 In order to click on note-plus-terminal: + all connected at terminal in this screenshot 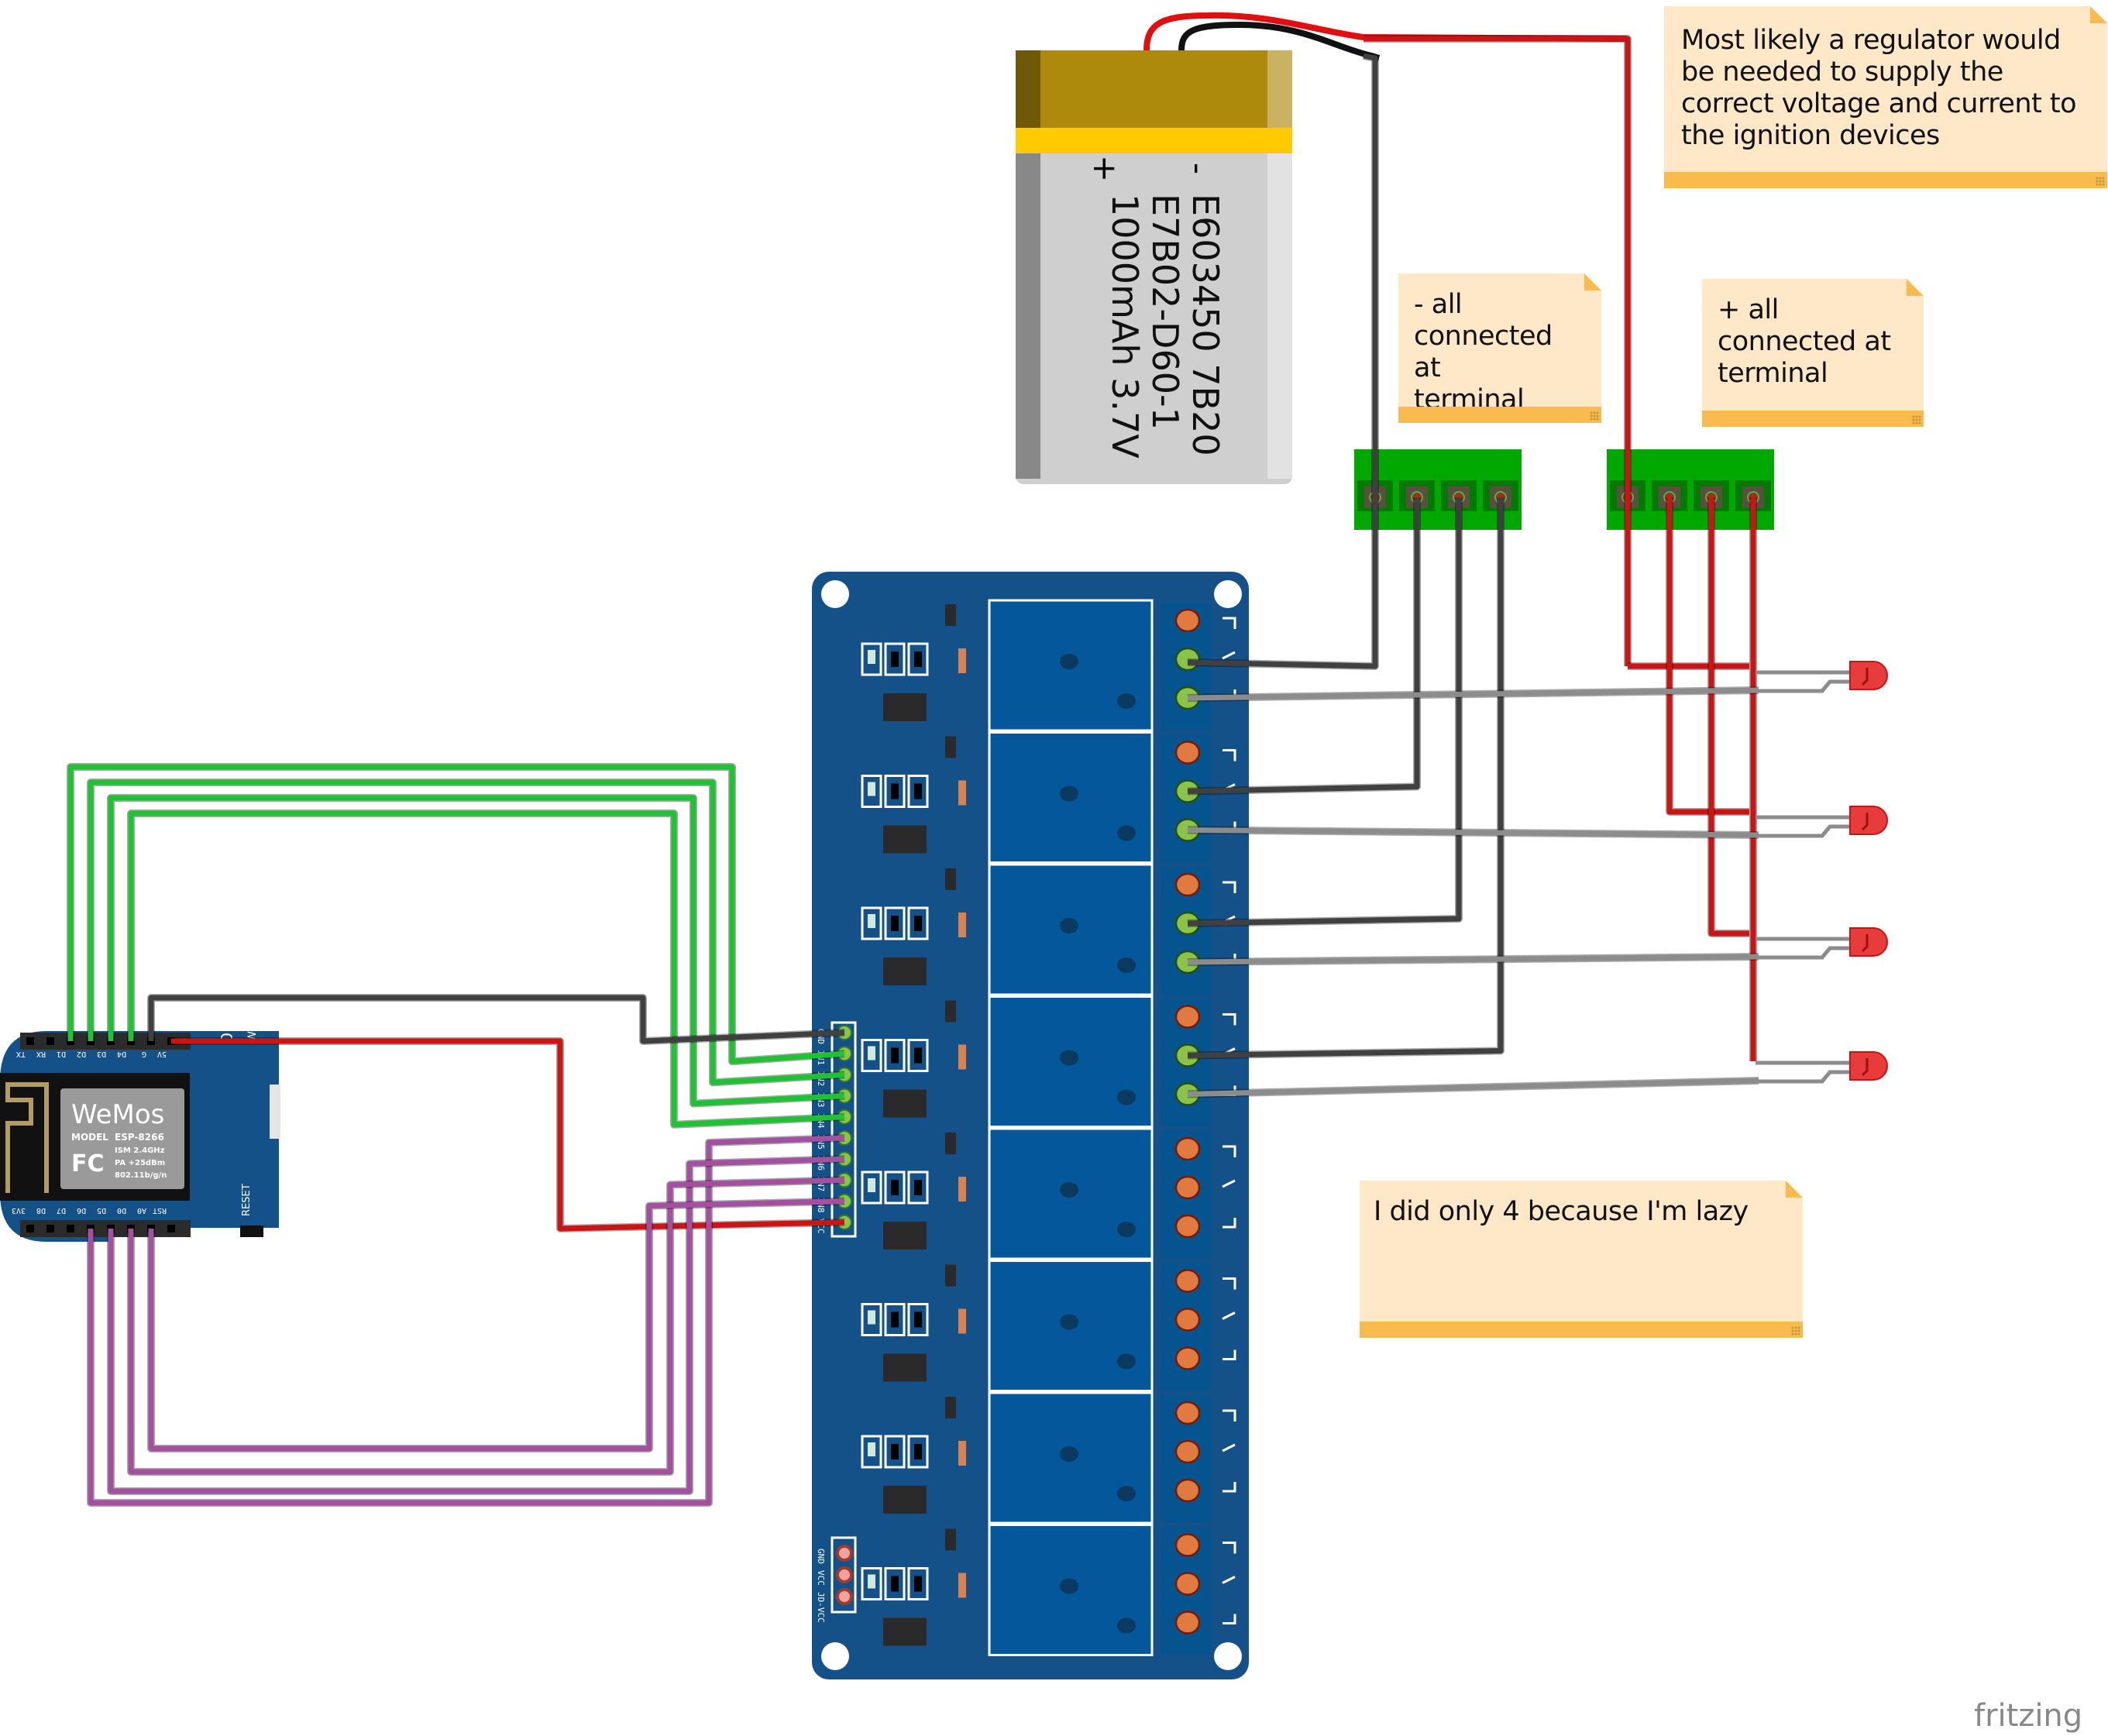, I will do `click(1813, 353)`.